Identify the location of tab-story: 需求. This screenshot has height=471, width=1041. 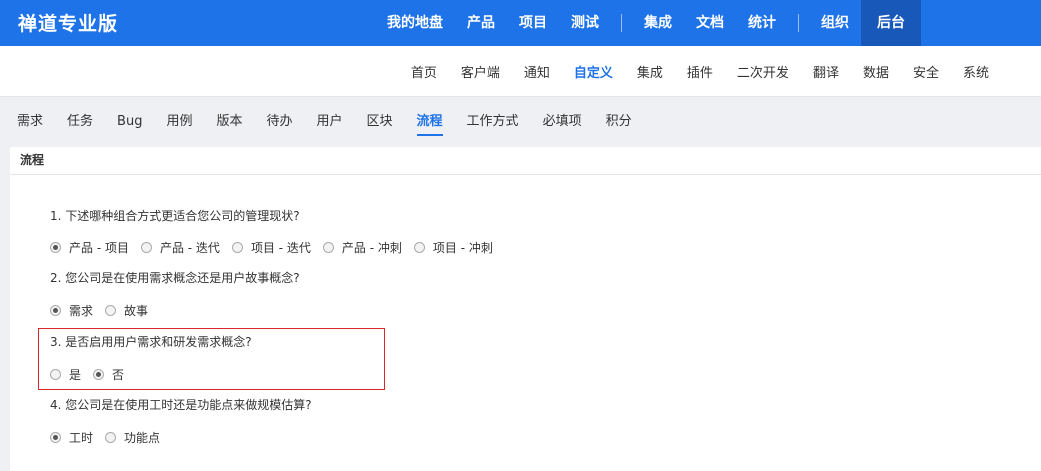
(30, 122).